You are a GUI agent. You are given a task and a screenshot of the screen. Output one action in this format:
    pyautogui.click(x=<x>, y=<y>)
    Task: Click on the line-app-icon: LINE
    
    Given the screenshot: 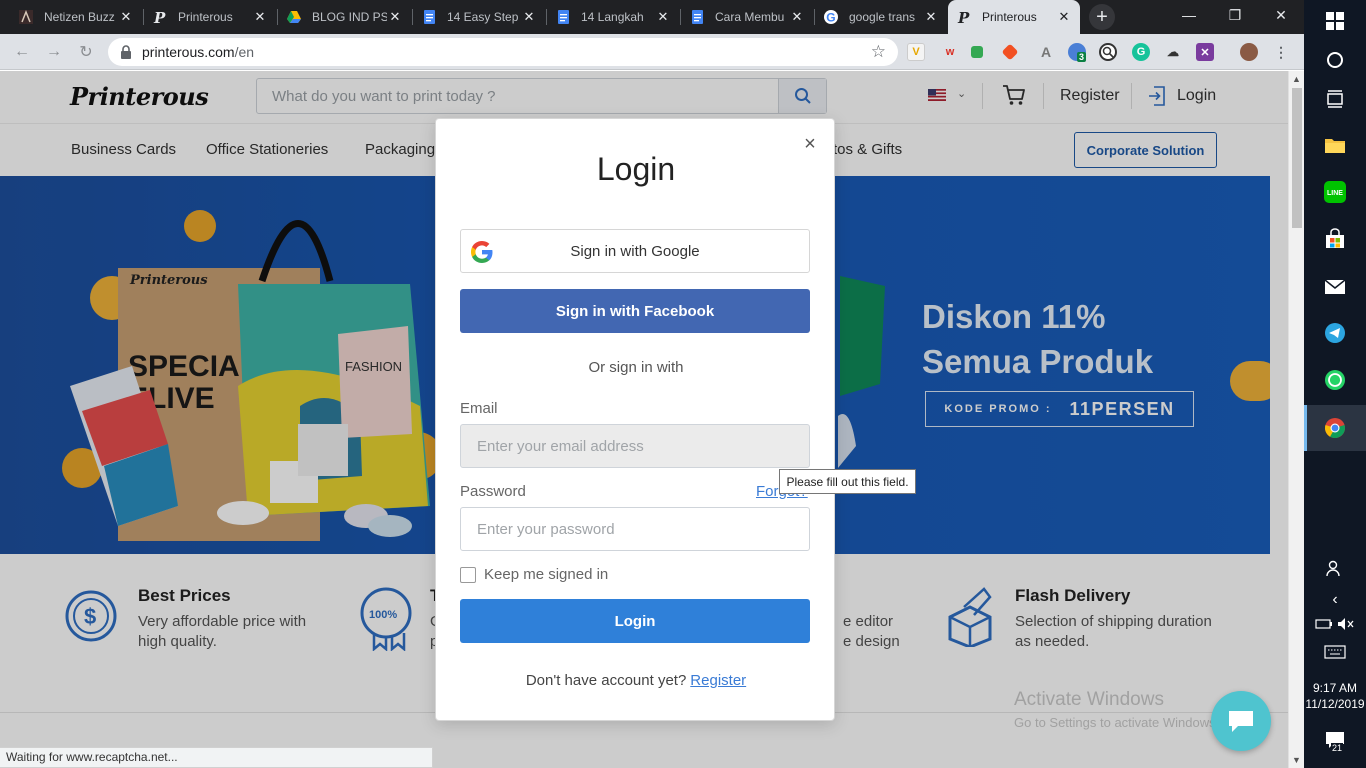 What is the action you would take?
    pyautogui.click(x=1335, y=192)
    